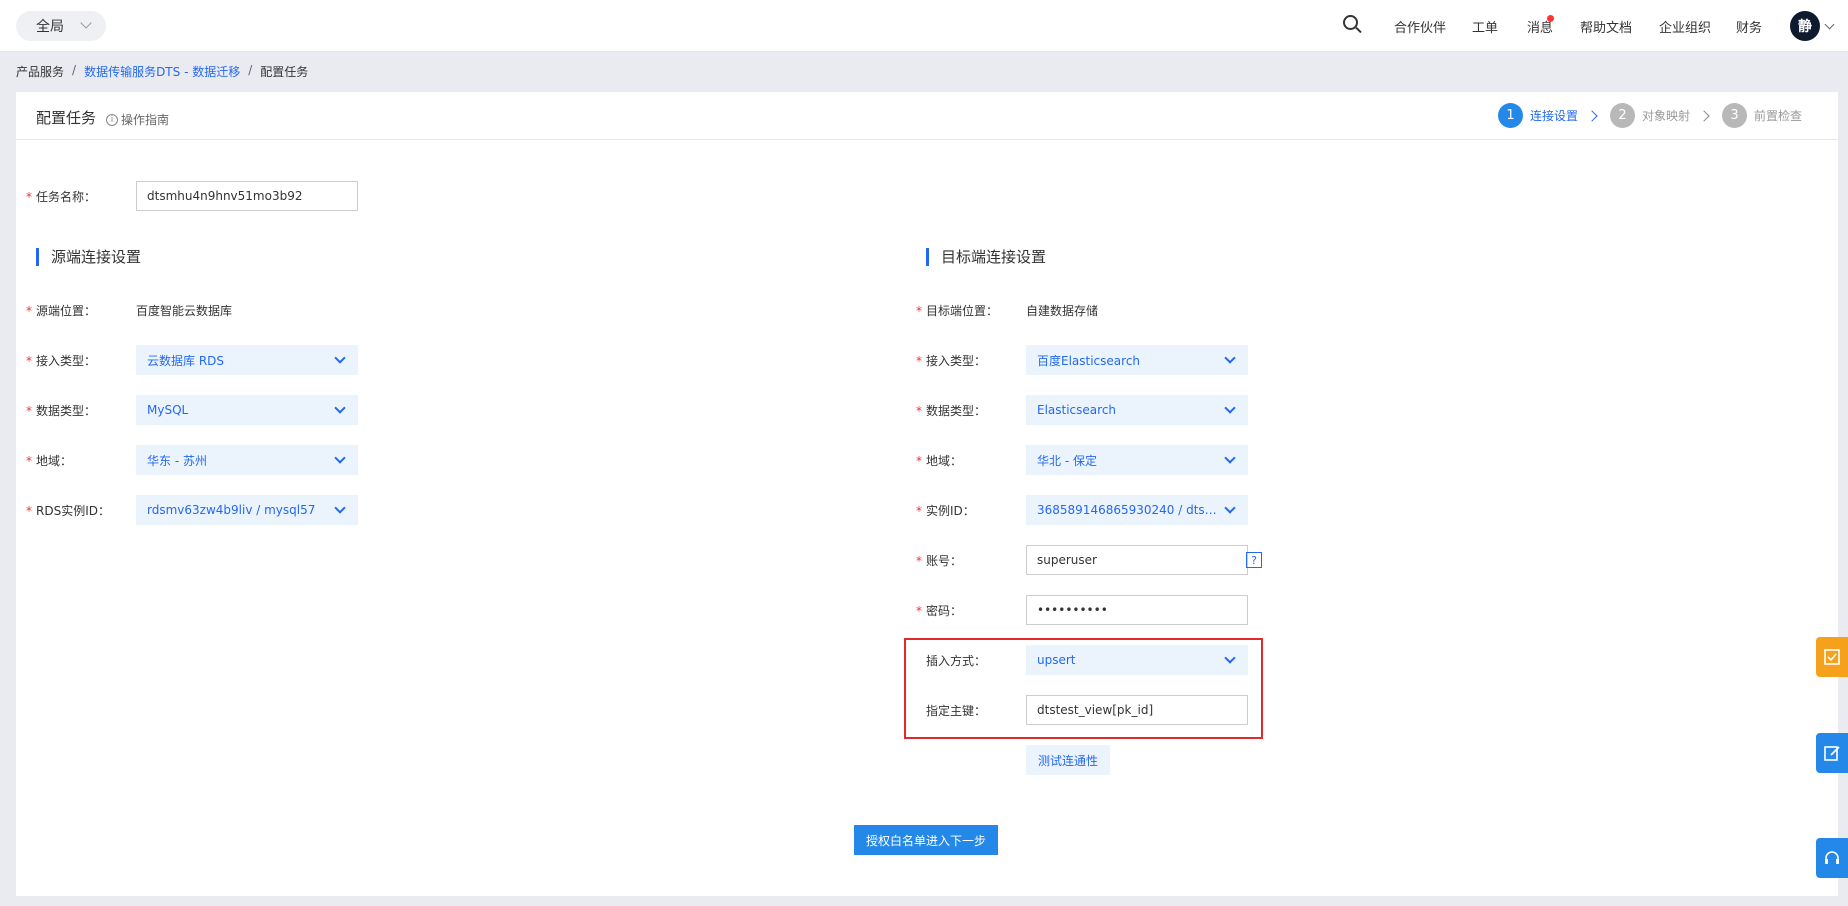 The width and height of the screenshot is (1848, 906). What do you see at coordinates (1420, 26) in the screenshot?
I see `nav-partners: 合作伙伴` at bounding box center [1420, 26].